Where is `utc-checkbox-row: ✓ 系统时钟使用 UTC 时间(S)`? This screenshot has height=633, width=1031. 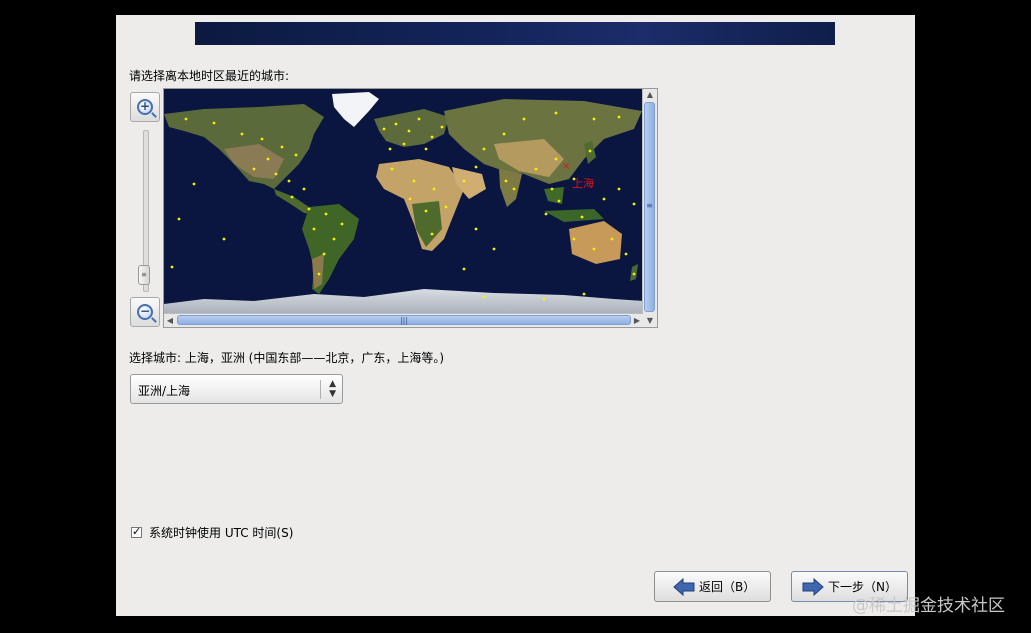 utc-checkbox-row: ✓ 系统时钟使用 UTC 时间(S) is located at coordinates (212, 532).